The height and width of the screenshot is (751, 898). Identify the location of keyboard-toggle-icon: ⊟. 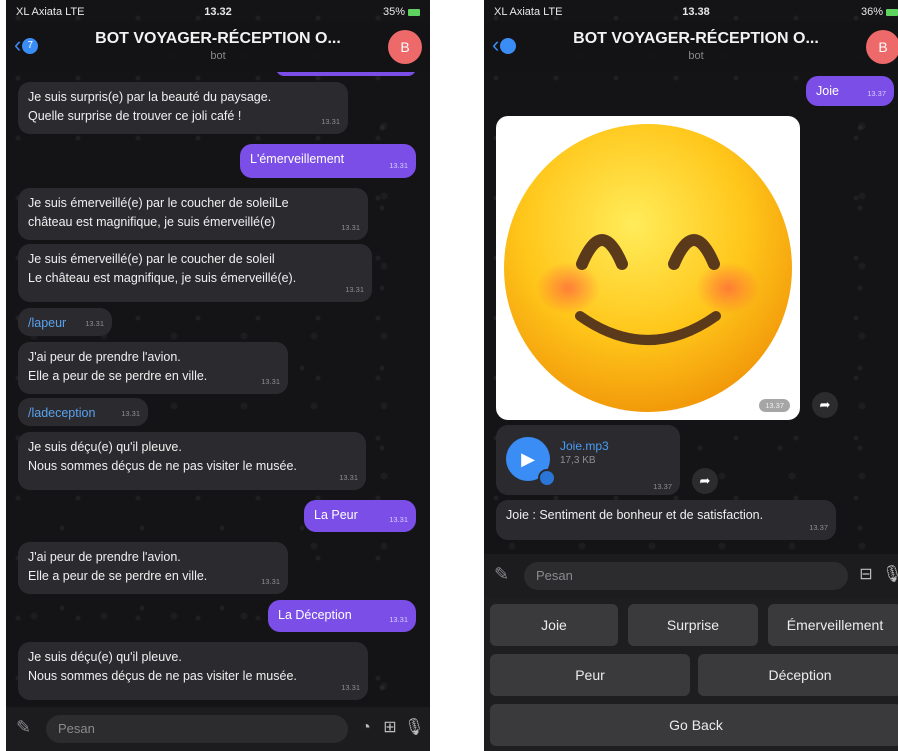
(866, 575).